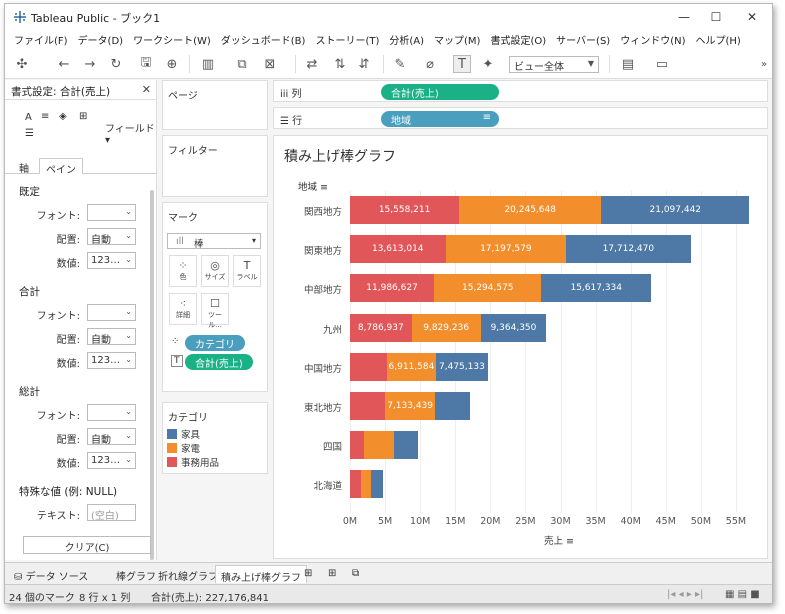  Describe the element at coordinates (111, 260) in the screenshot. I see `default-number-select: 123… ⌄` at that location.